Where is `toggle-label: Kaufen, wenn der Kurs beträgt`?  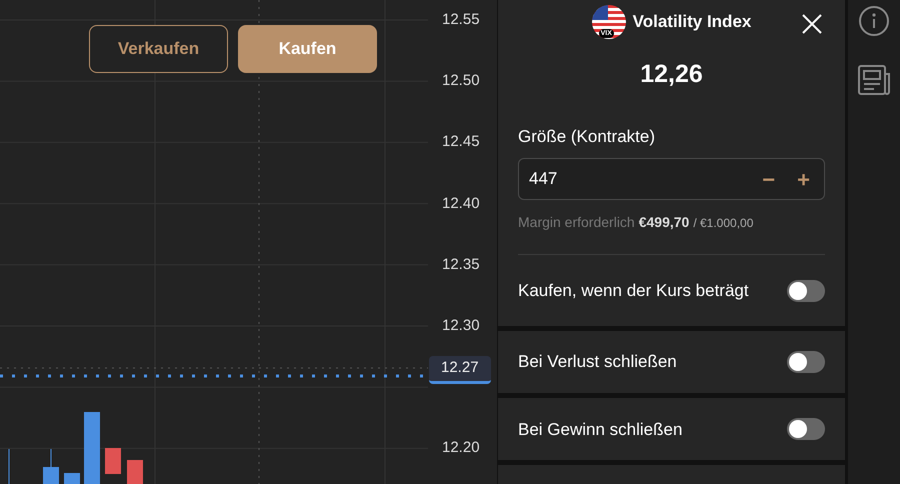
toggle-label: Kaufen, wenn der Kurs beträgt is located at coordinates (633, 291).